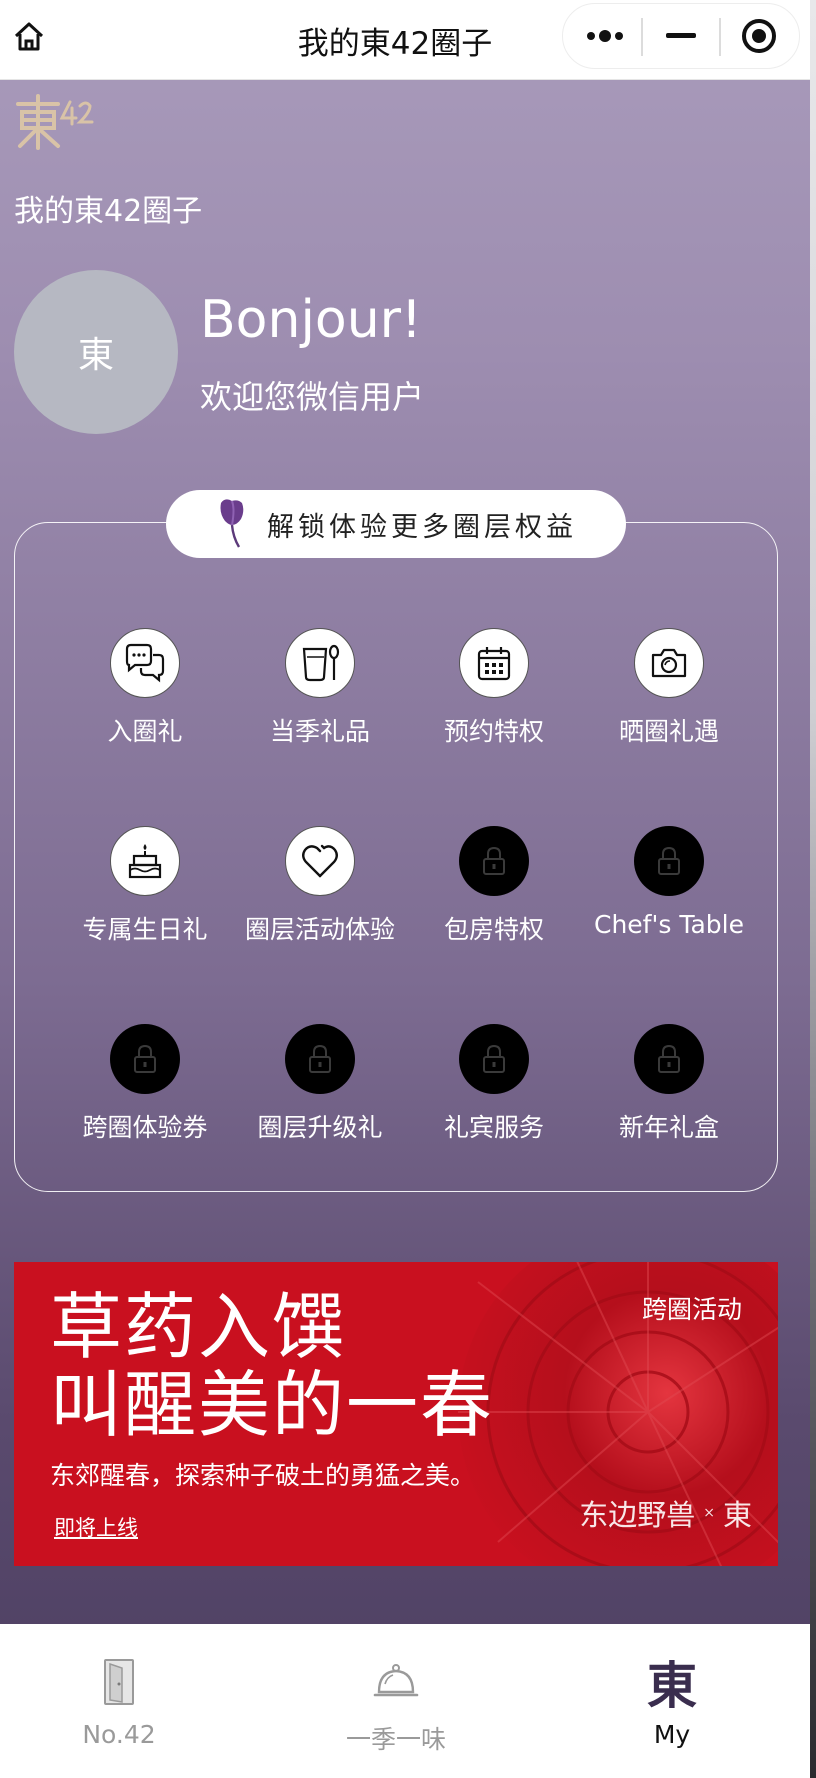 The height and width of the screenshot is (1778, 816). What do you see at coordinates (669, 924) in the screenshot?
I see `benefit-label: Chef's Table` at bounding box center [669, 924].